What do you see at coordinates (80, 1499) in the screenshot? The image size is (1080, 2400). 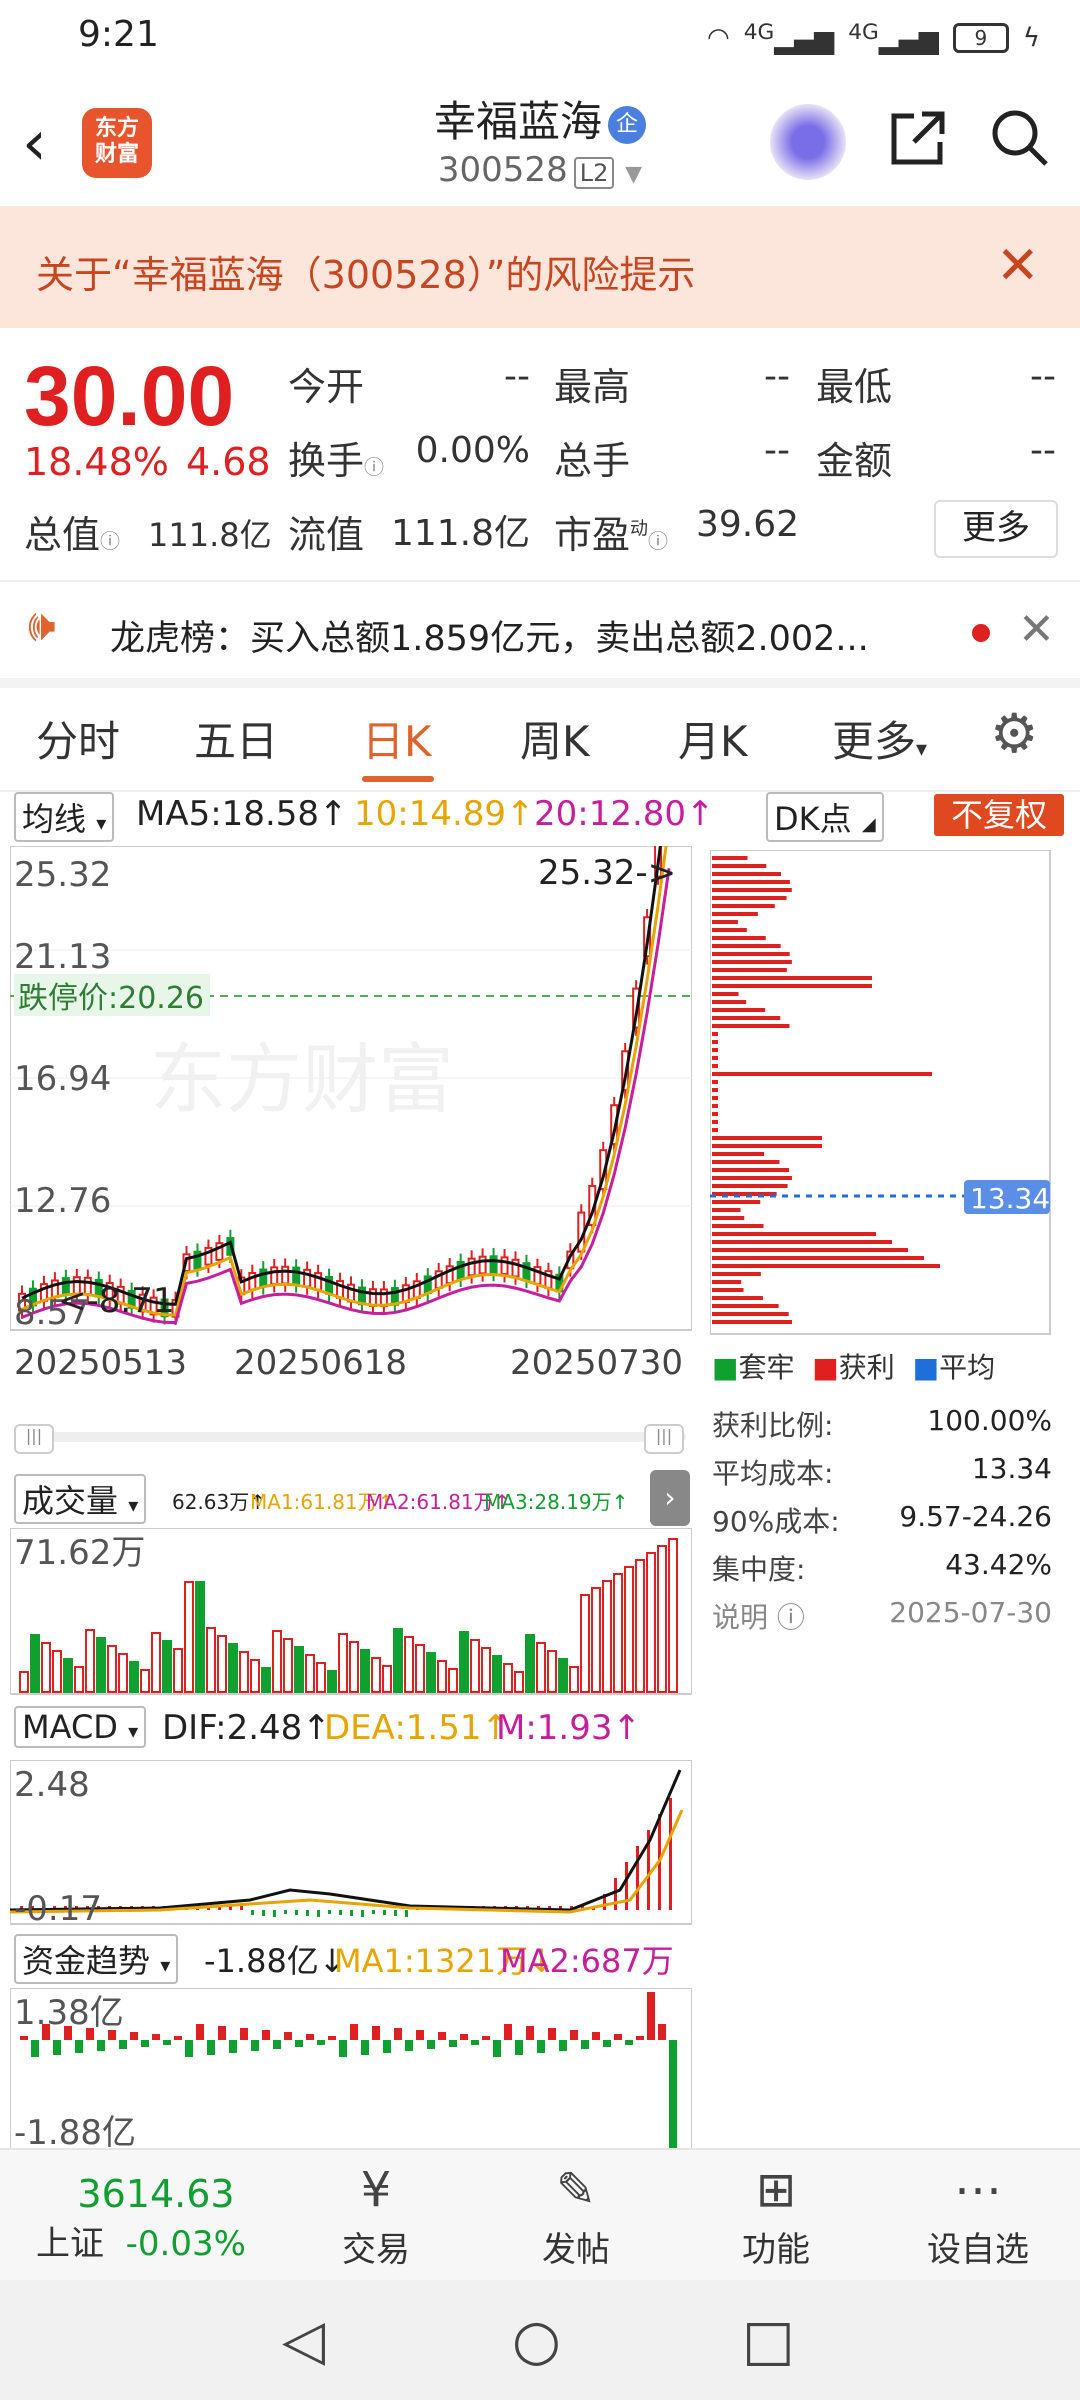 I see `volume-select: 成交量 ▾` at bounding box center [80, 1499].